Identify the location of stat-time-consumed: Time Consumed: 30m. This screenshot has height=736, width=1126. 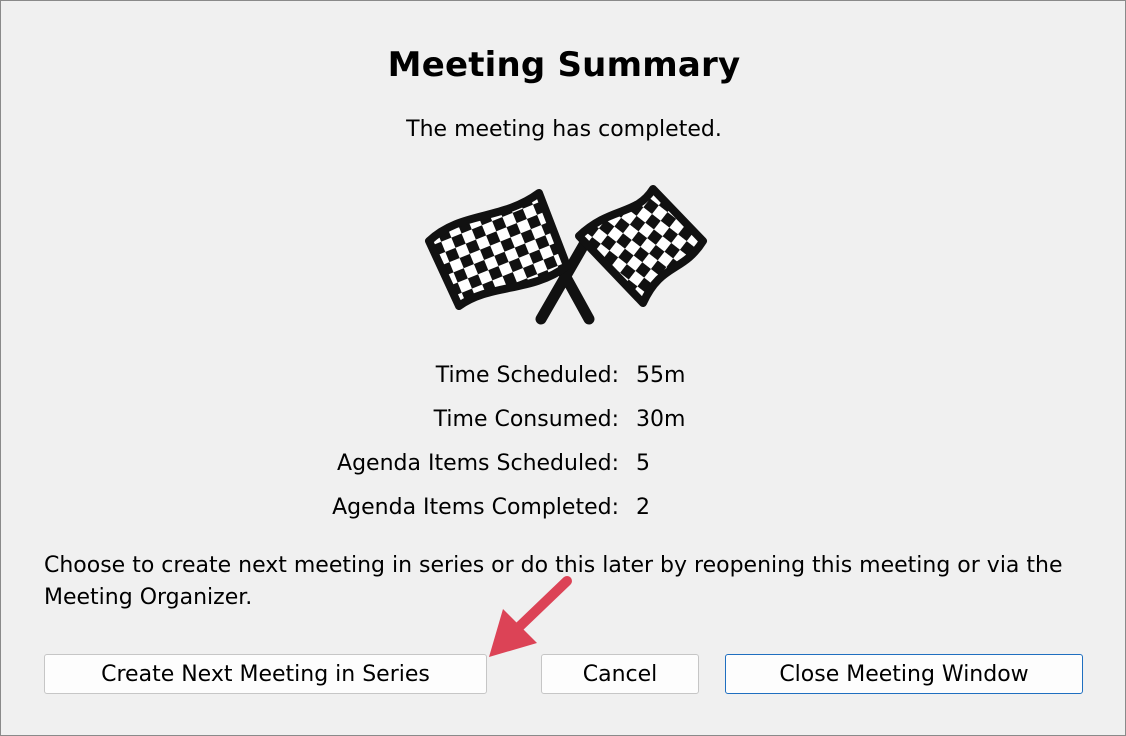
(563, 423).